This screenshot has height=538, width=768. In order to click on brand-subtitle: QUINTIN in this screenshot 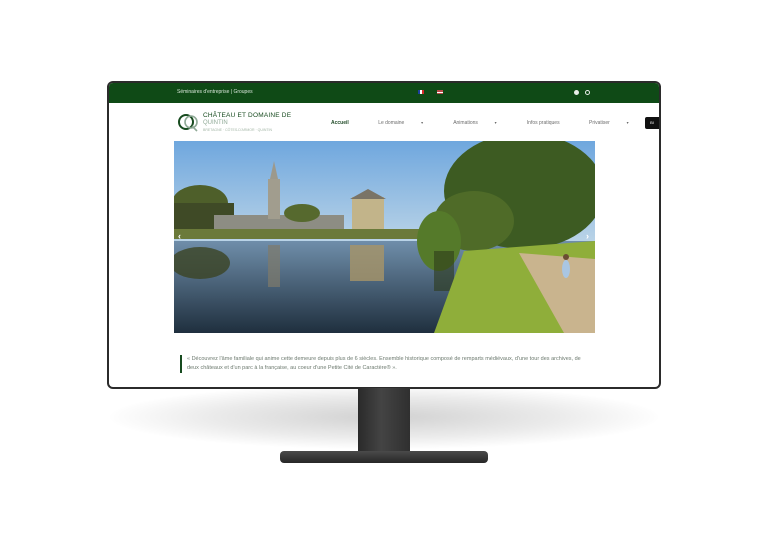, I will do `click(215, 123)`.